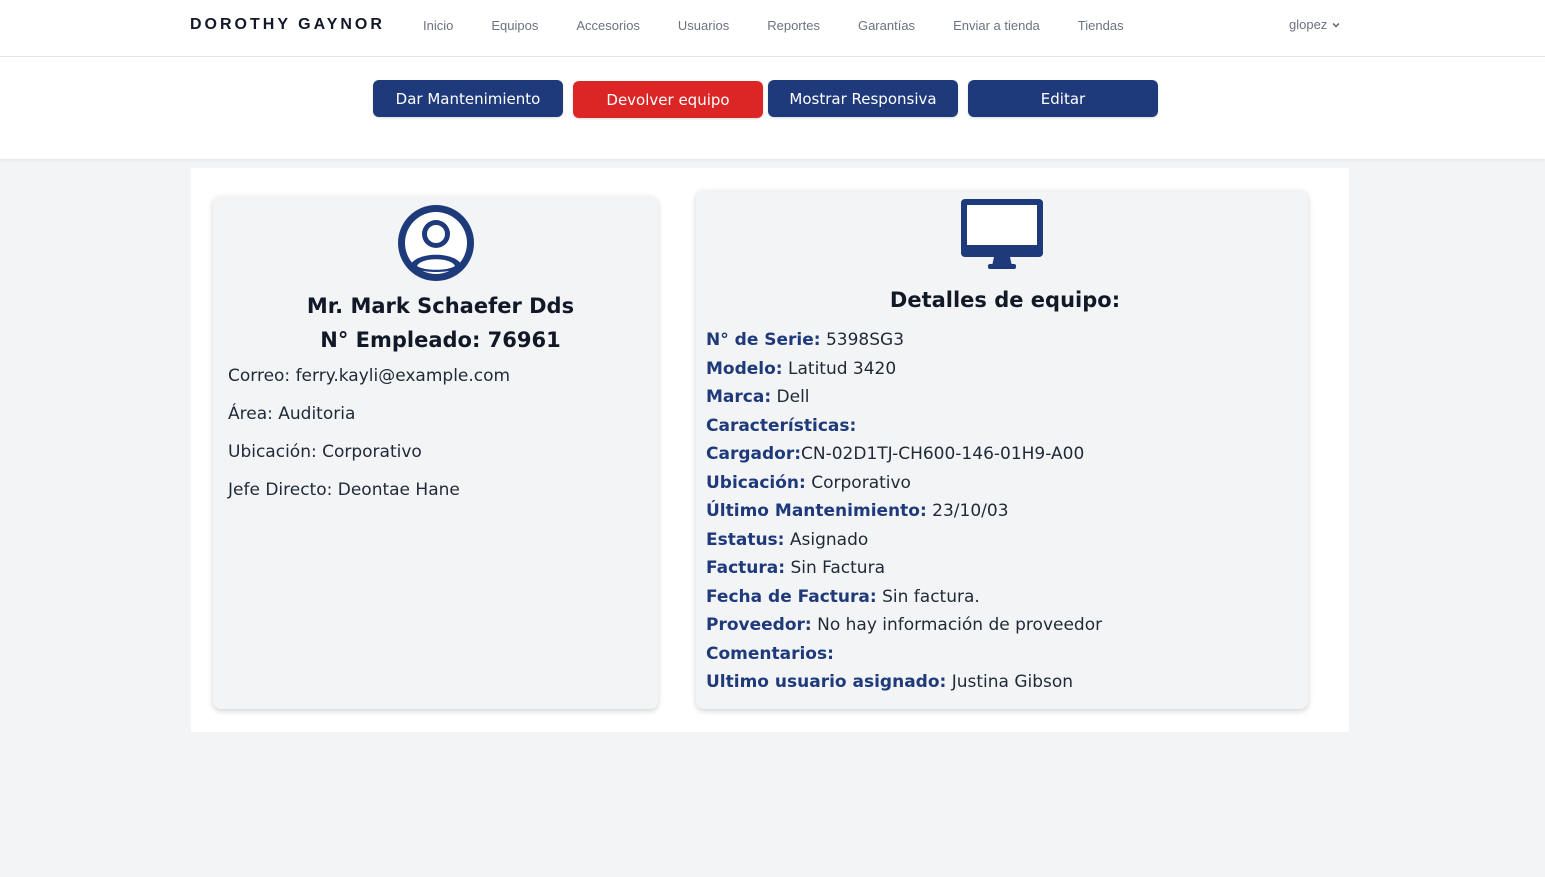 The width and height of the screenshot is (1545, 877). What do you see at coordinates (1063, 98) in the screenshot?
I see `edit-button: Editar` at bounding box center [1063, 98].